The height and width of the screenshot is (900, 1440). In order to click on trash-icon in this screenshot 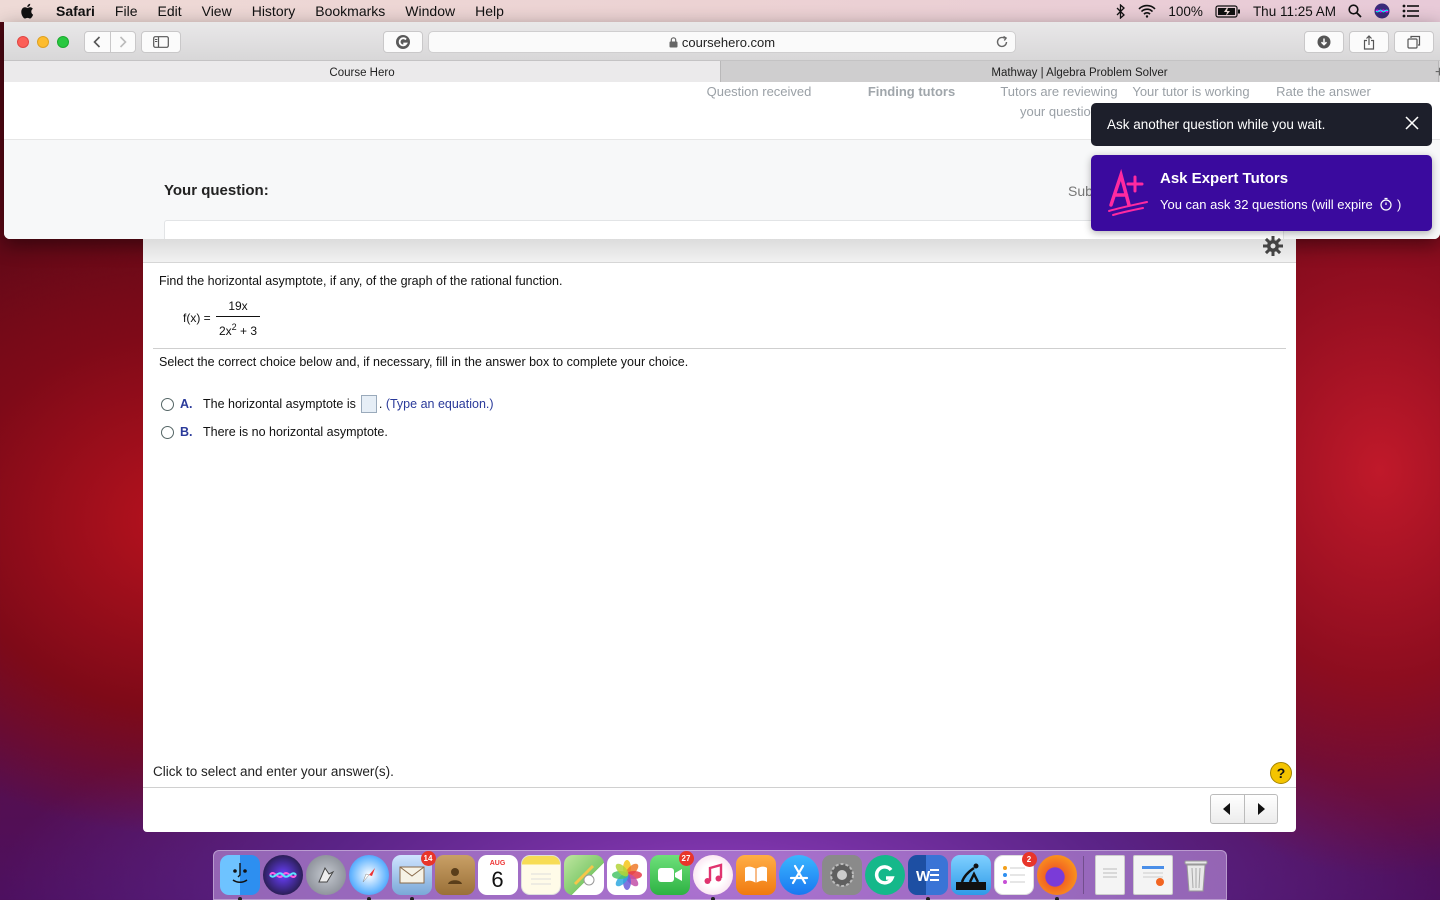, I will do `click(1196, 875)`.